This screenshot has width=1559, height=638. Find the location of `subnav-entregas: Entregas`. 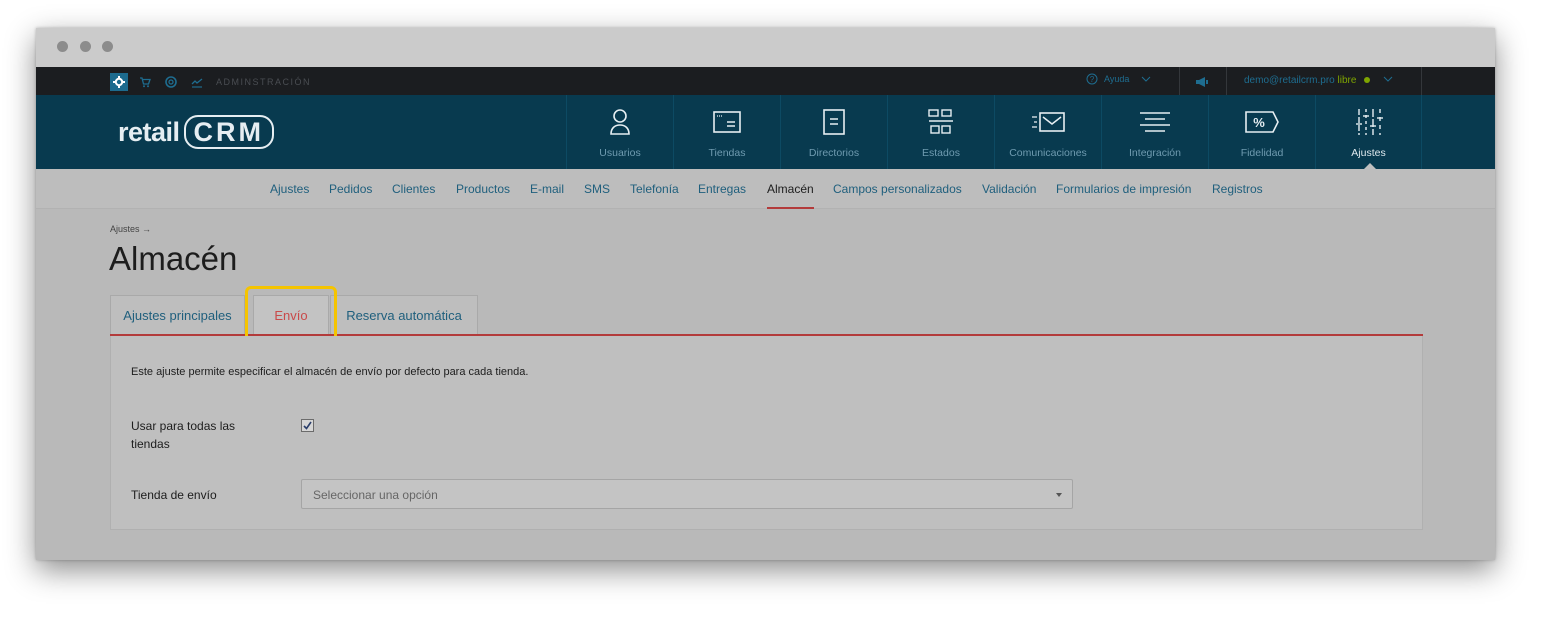

subnav-entregas: Entregas is located at coordinates (722, 189).